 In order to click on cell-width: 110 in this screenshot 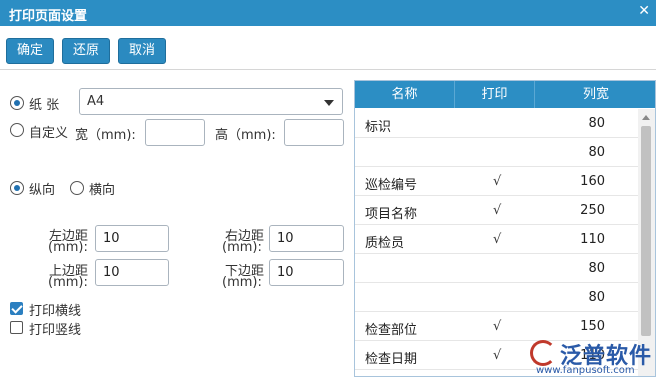, I will do `click(592, 239)`.